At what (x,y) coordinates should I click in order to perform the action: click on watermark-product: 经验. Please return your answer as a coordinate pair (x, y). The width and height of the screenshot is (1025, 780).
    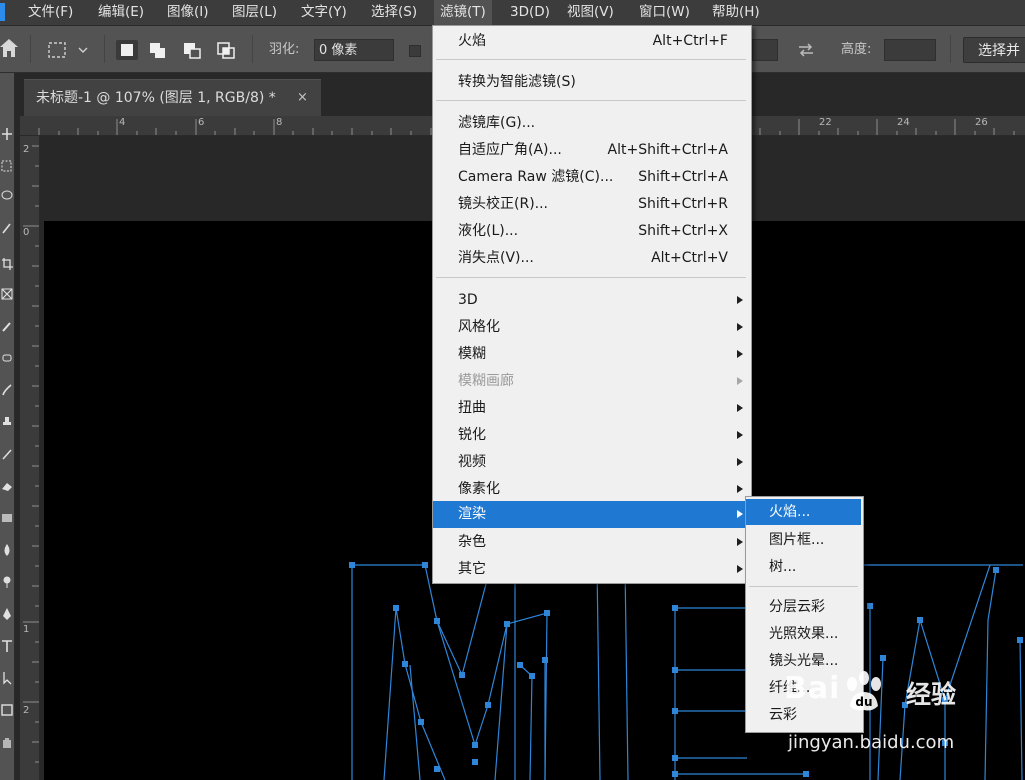
    Looking at the image, I should click on (931, 694).